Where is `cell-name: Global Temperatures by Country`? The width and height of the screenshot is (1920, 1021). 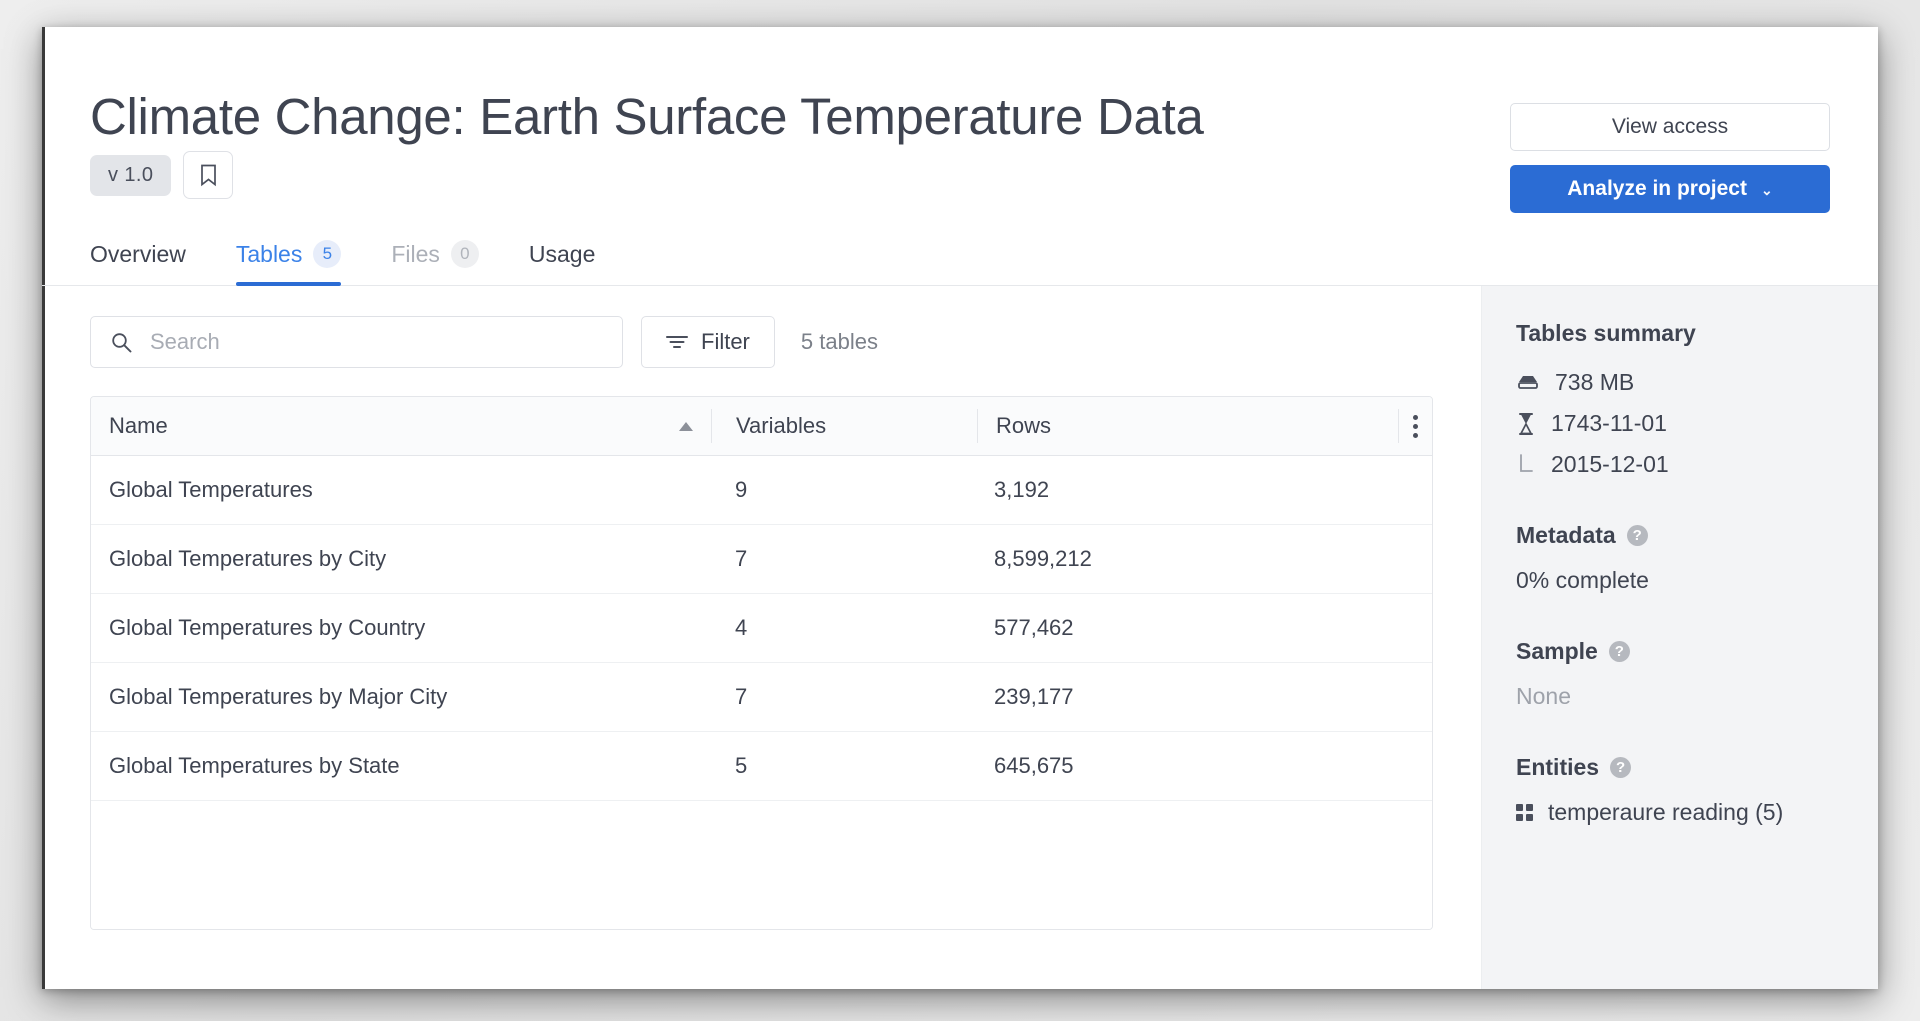 cell-name: Global Temperatures by Country is located at coordinates (267, 627).